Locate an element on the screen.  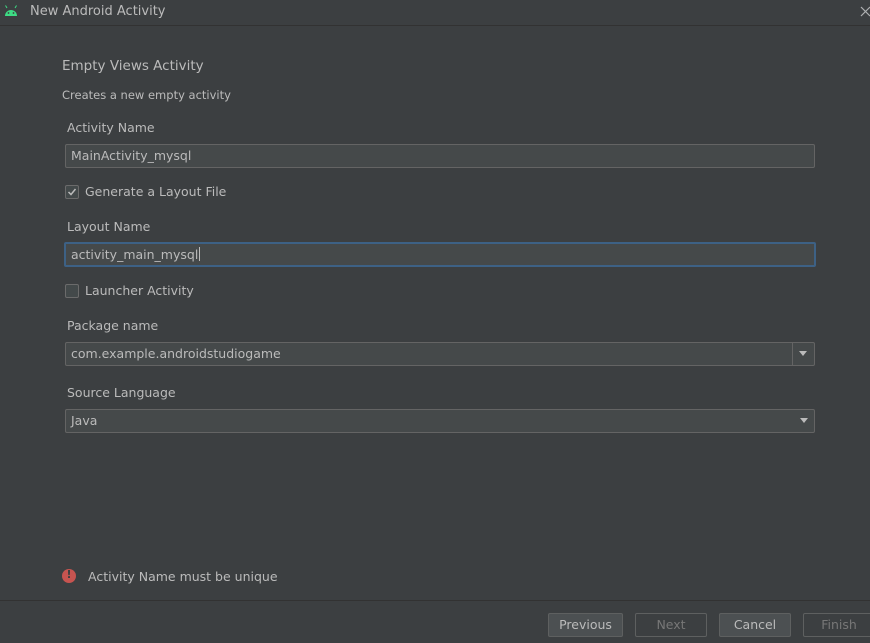
activity-name-value: MainActivity_mysql is located at coordinates (131, 155).